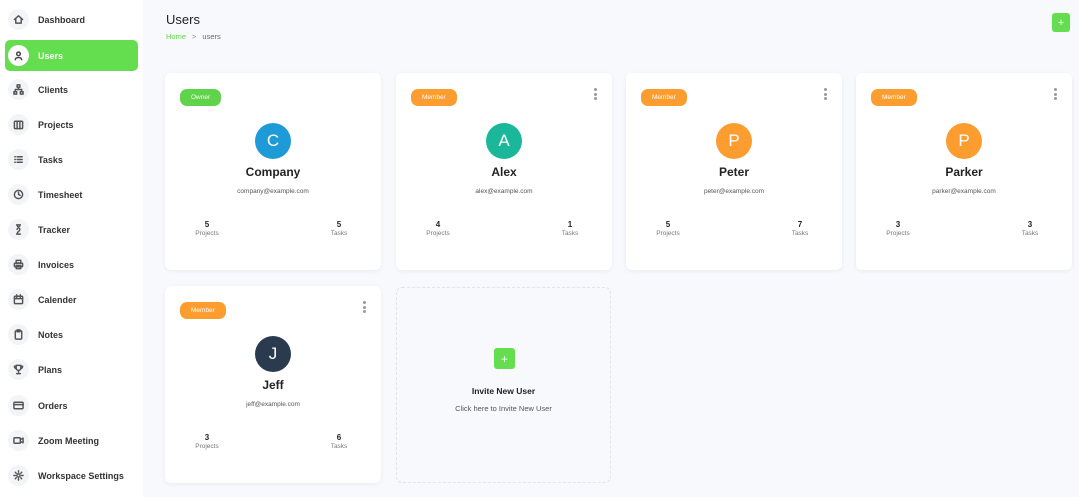 This screenshot has height=497, width=1079. Describe the element at coordinates (51, 334) in the screenshot. I see `sidebar-item-label: Notes` at that location.